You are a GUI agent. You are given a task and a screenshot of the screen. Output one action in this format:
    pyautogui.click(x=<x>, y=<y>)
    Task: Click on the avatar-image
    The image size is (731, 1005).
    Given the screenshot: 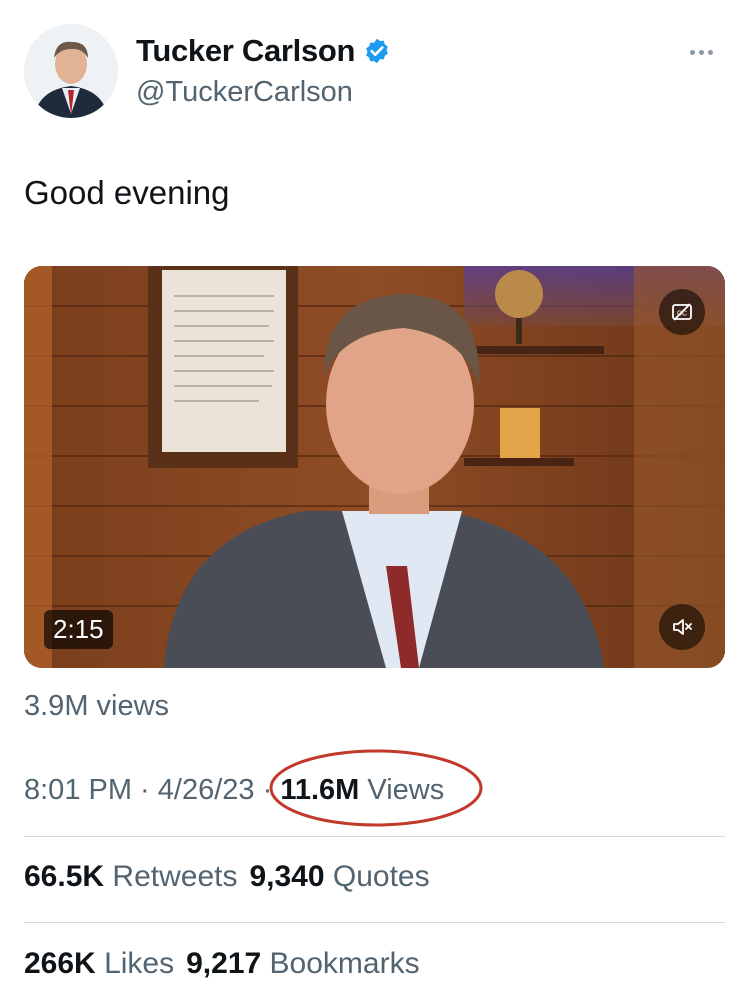 What is the action you would take?
    pyautogui.click(x=71, y=71)
    